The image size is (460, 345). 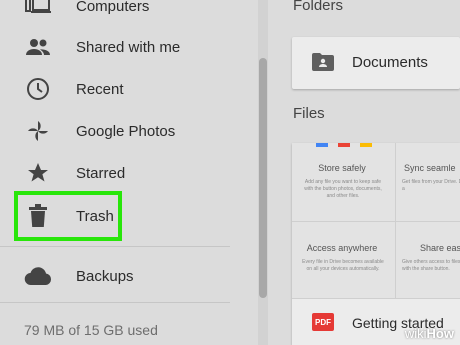 What do you see at coordinates (430, 168) in the screenshot?
I see `tile-title: Sync seamle` at bounding box center [430, 168].